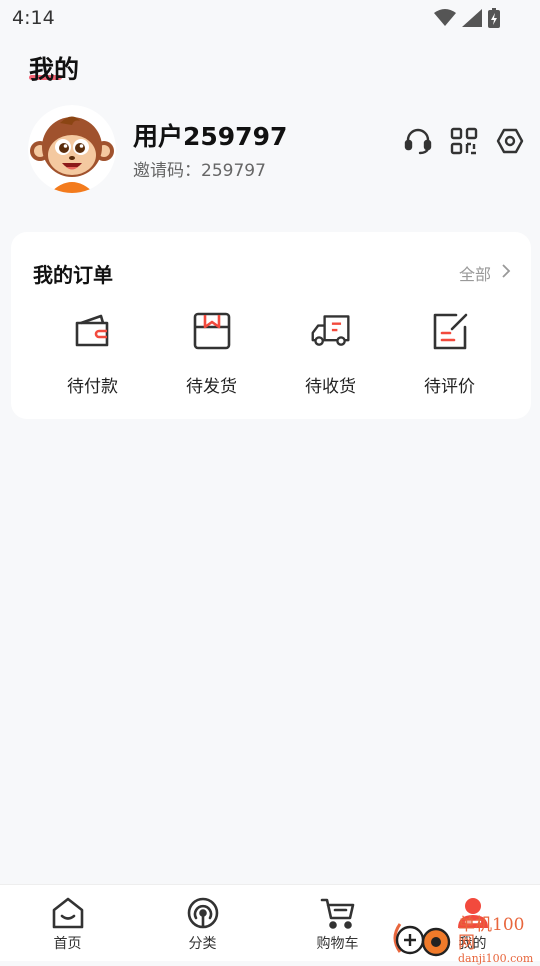 This screenshot has height=966, width=540. I want to click on status-icons, so click(467, 20).